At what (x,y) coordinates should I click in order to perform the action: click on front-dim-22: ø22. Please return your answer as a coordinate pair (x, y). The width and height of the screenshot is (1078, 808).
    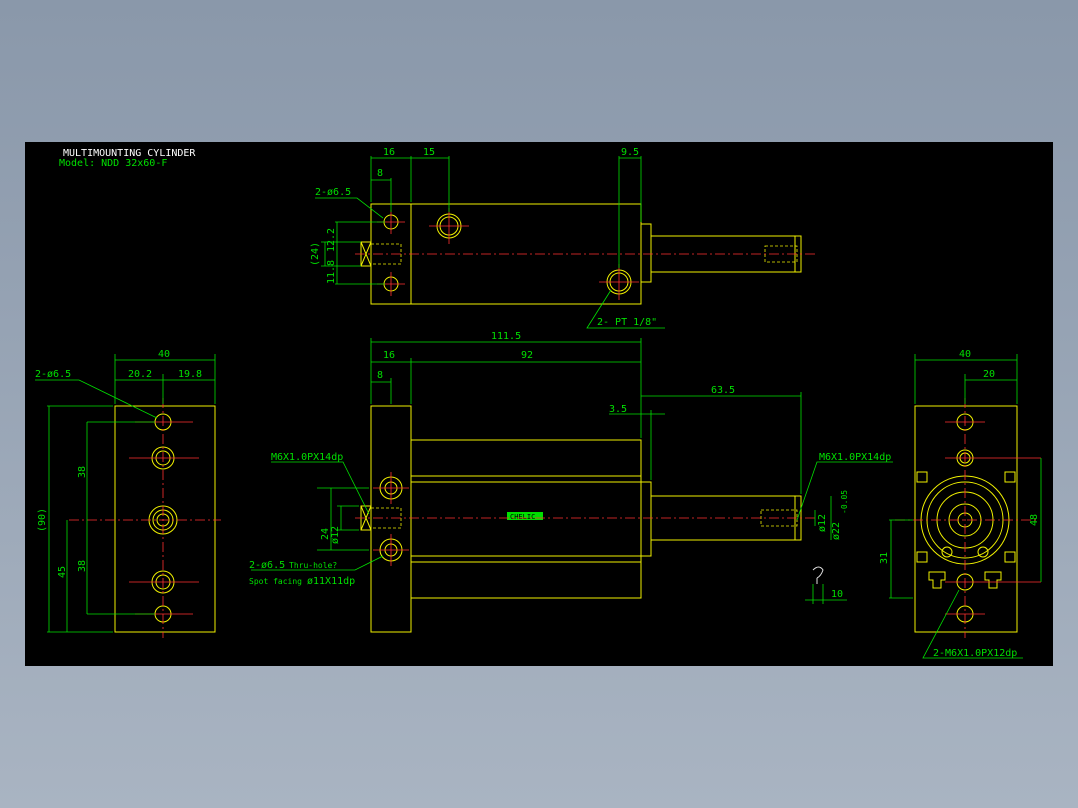
    Looking at the image, I should click on (836, 531).